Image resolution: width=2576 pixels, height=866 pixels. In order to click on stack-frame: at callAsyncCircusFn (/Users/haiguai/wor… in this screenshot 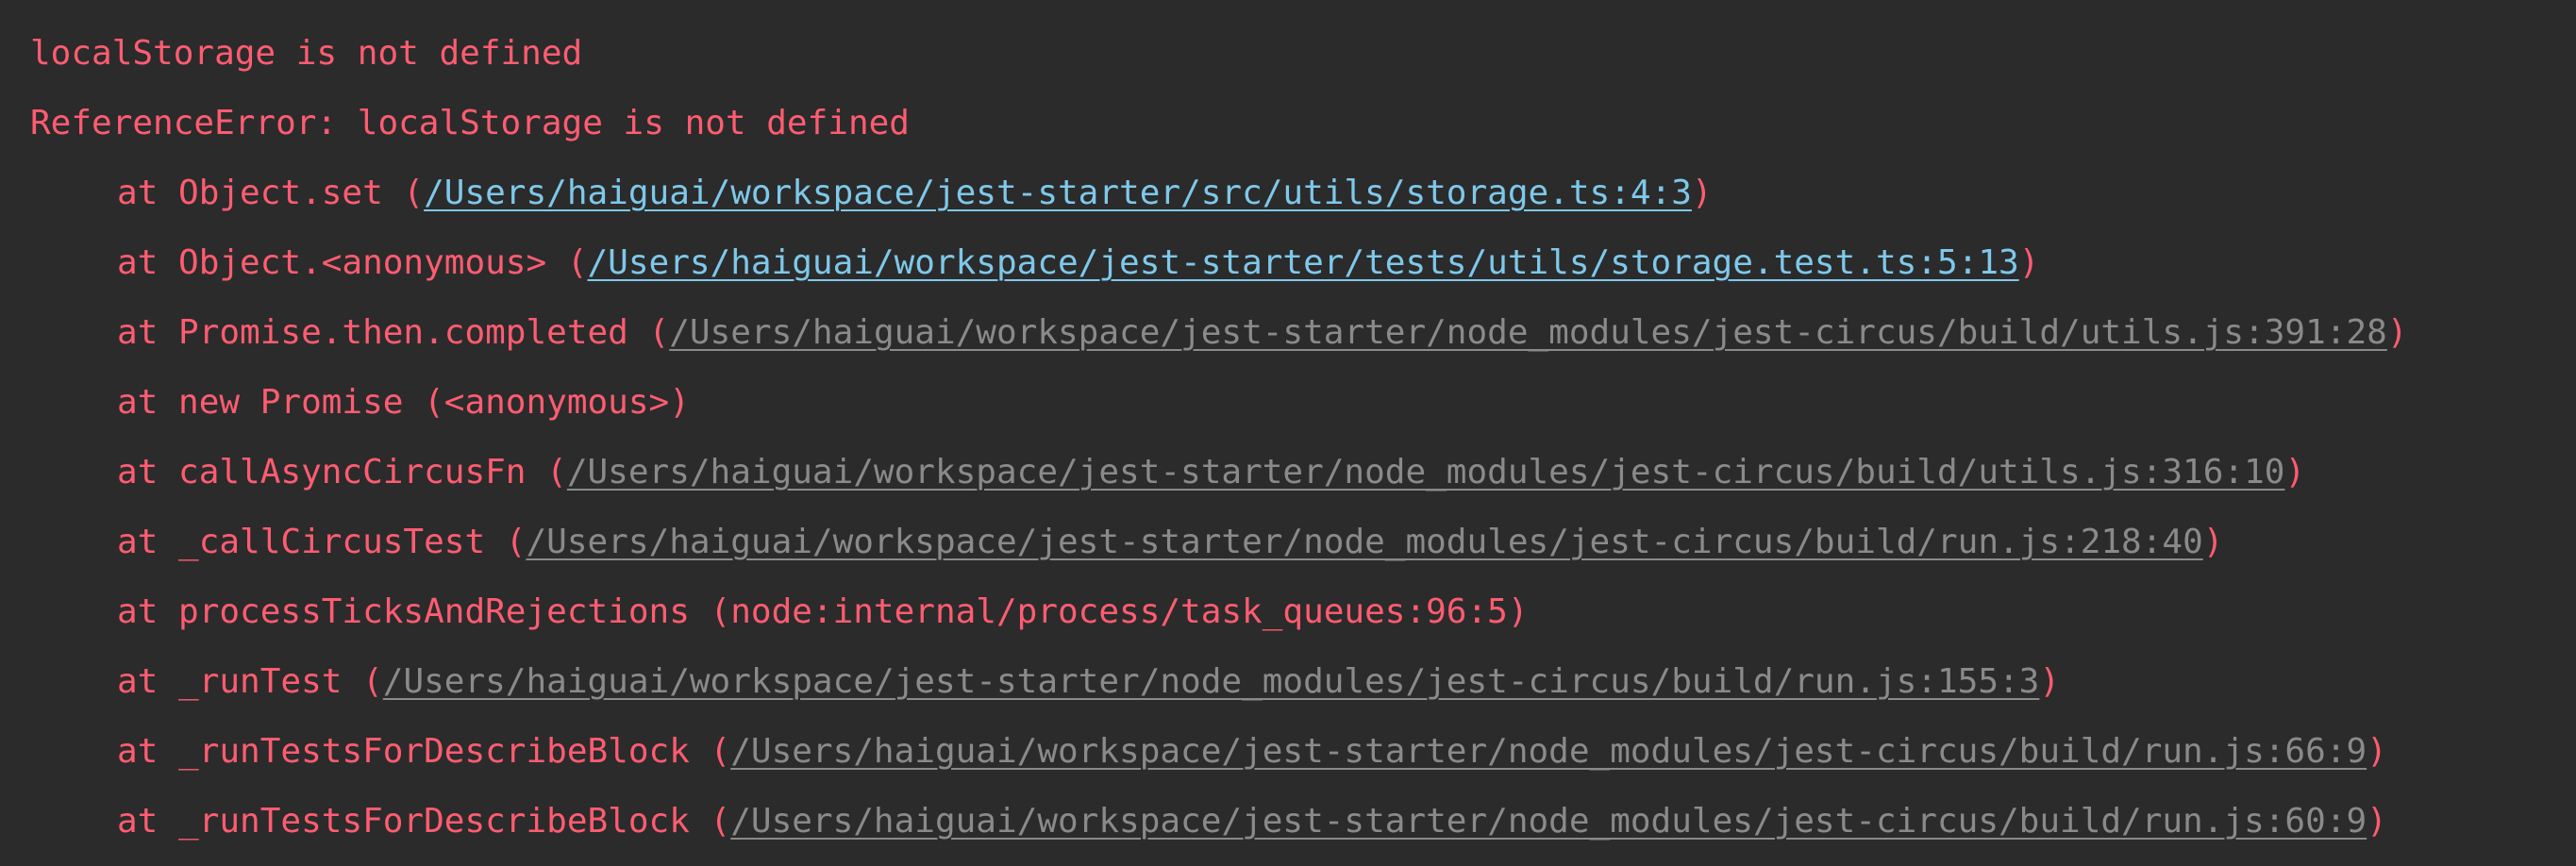, I will do `click(1211, 472)`.